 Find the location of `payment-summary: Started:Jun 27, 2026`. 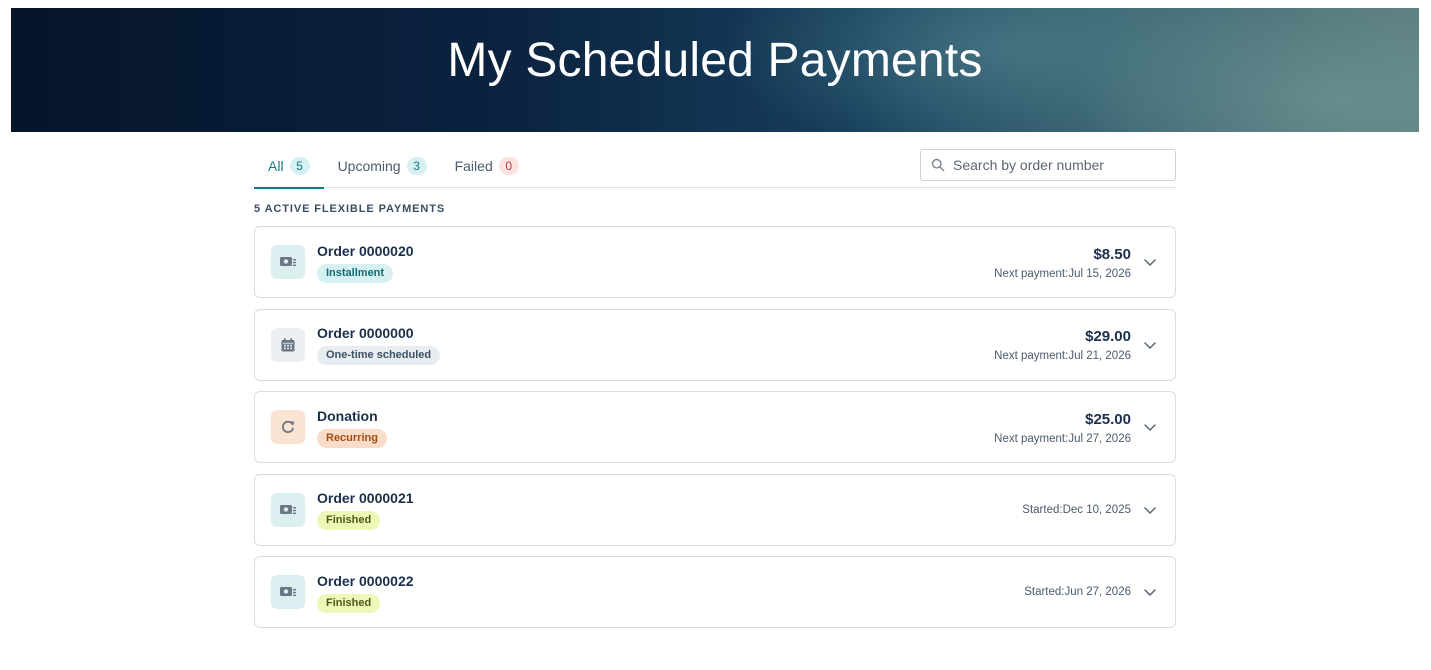

payment-summary: Started:Jun 27, 2026 is located at coordinates (1077, 592).